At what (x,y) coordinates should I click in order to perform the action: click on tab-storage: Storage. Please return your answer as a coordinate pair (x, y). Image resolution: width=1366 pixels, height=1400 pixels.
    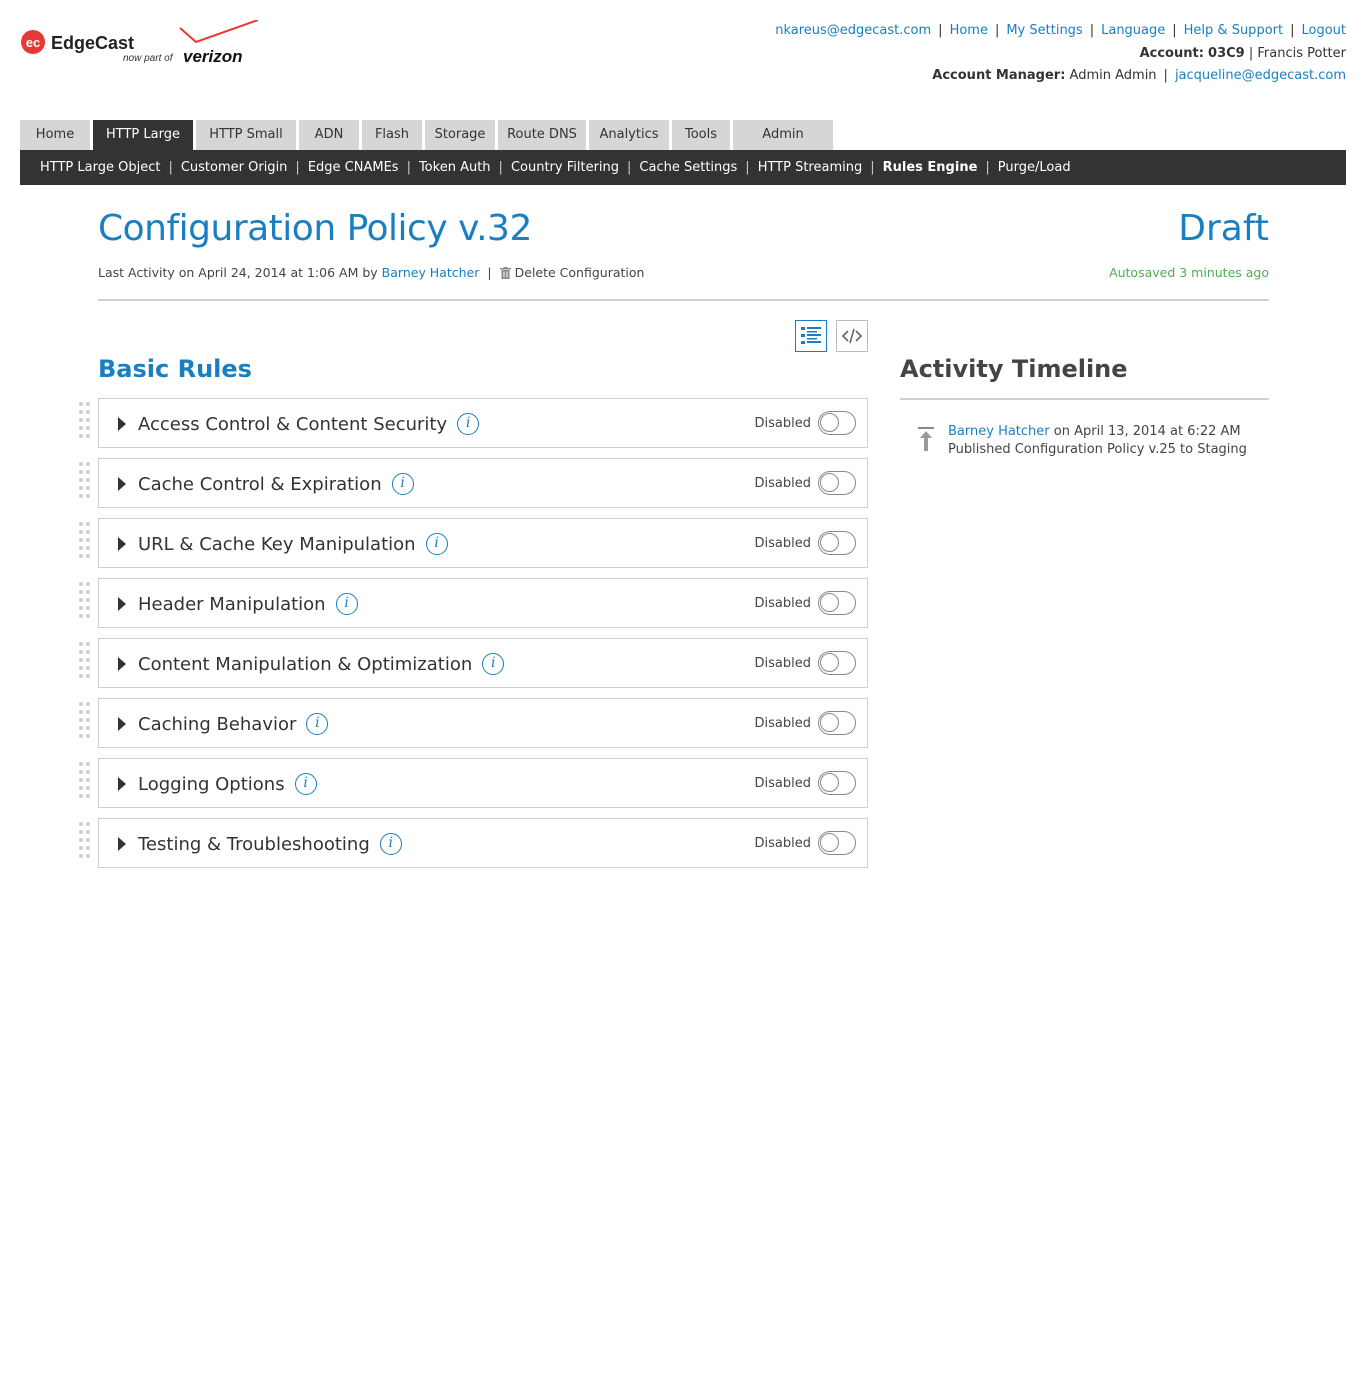
    Looking at the image, I should click on (460, 135).